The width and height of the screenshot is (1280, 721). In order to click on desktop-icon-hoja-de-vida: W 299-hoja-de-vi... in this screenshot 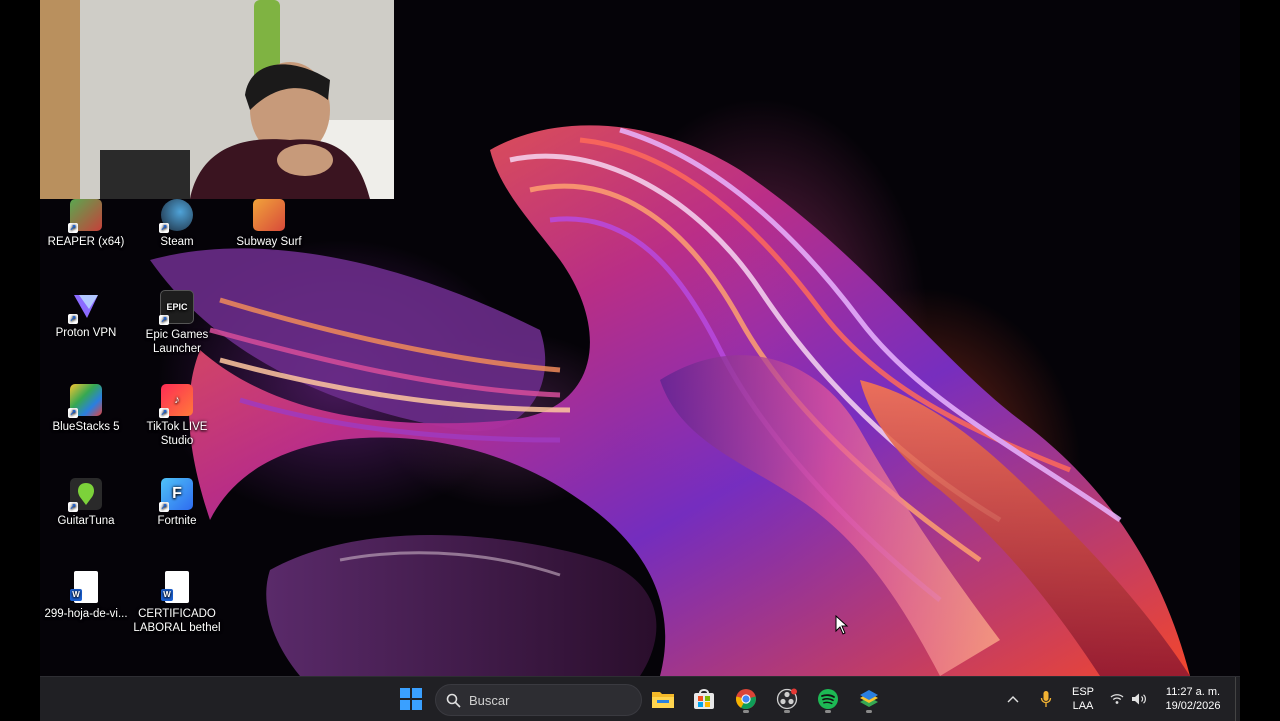, I will do `click(86, 596)`.